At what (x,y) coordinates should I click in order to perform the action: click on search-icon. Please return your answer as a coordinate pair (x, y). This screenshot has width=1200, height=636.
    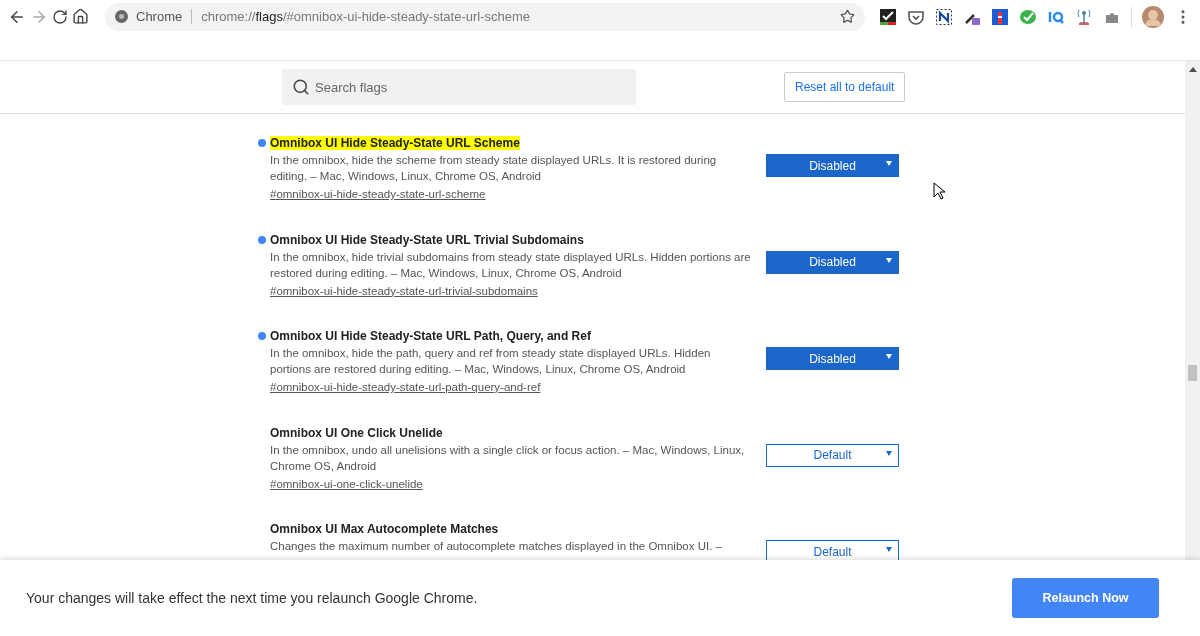
    Looking at the image, I should click on (301, 87).